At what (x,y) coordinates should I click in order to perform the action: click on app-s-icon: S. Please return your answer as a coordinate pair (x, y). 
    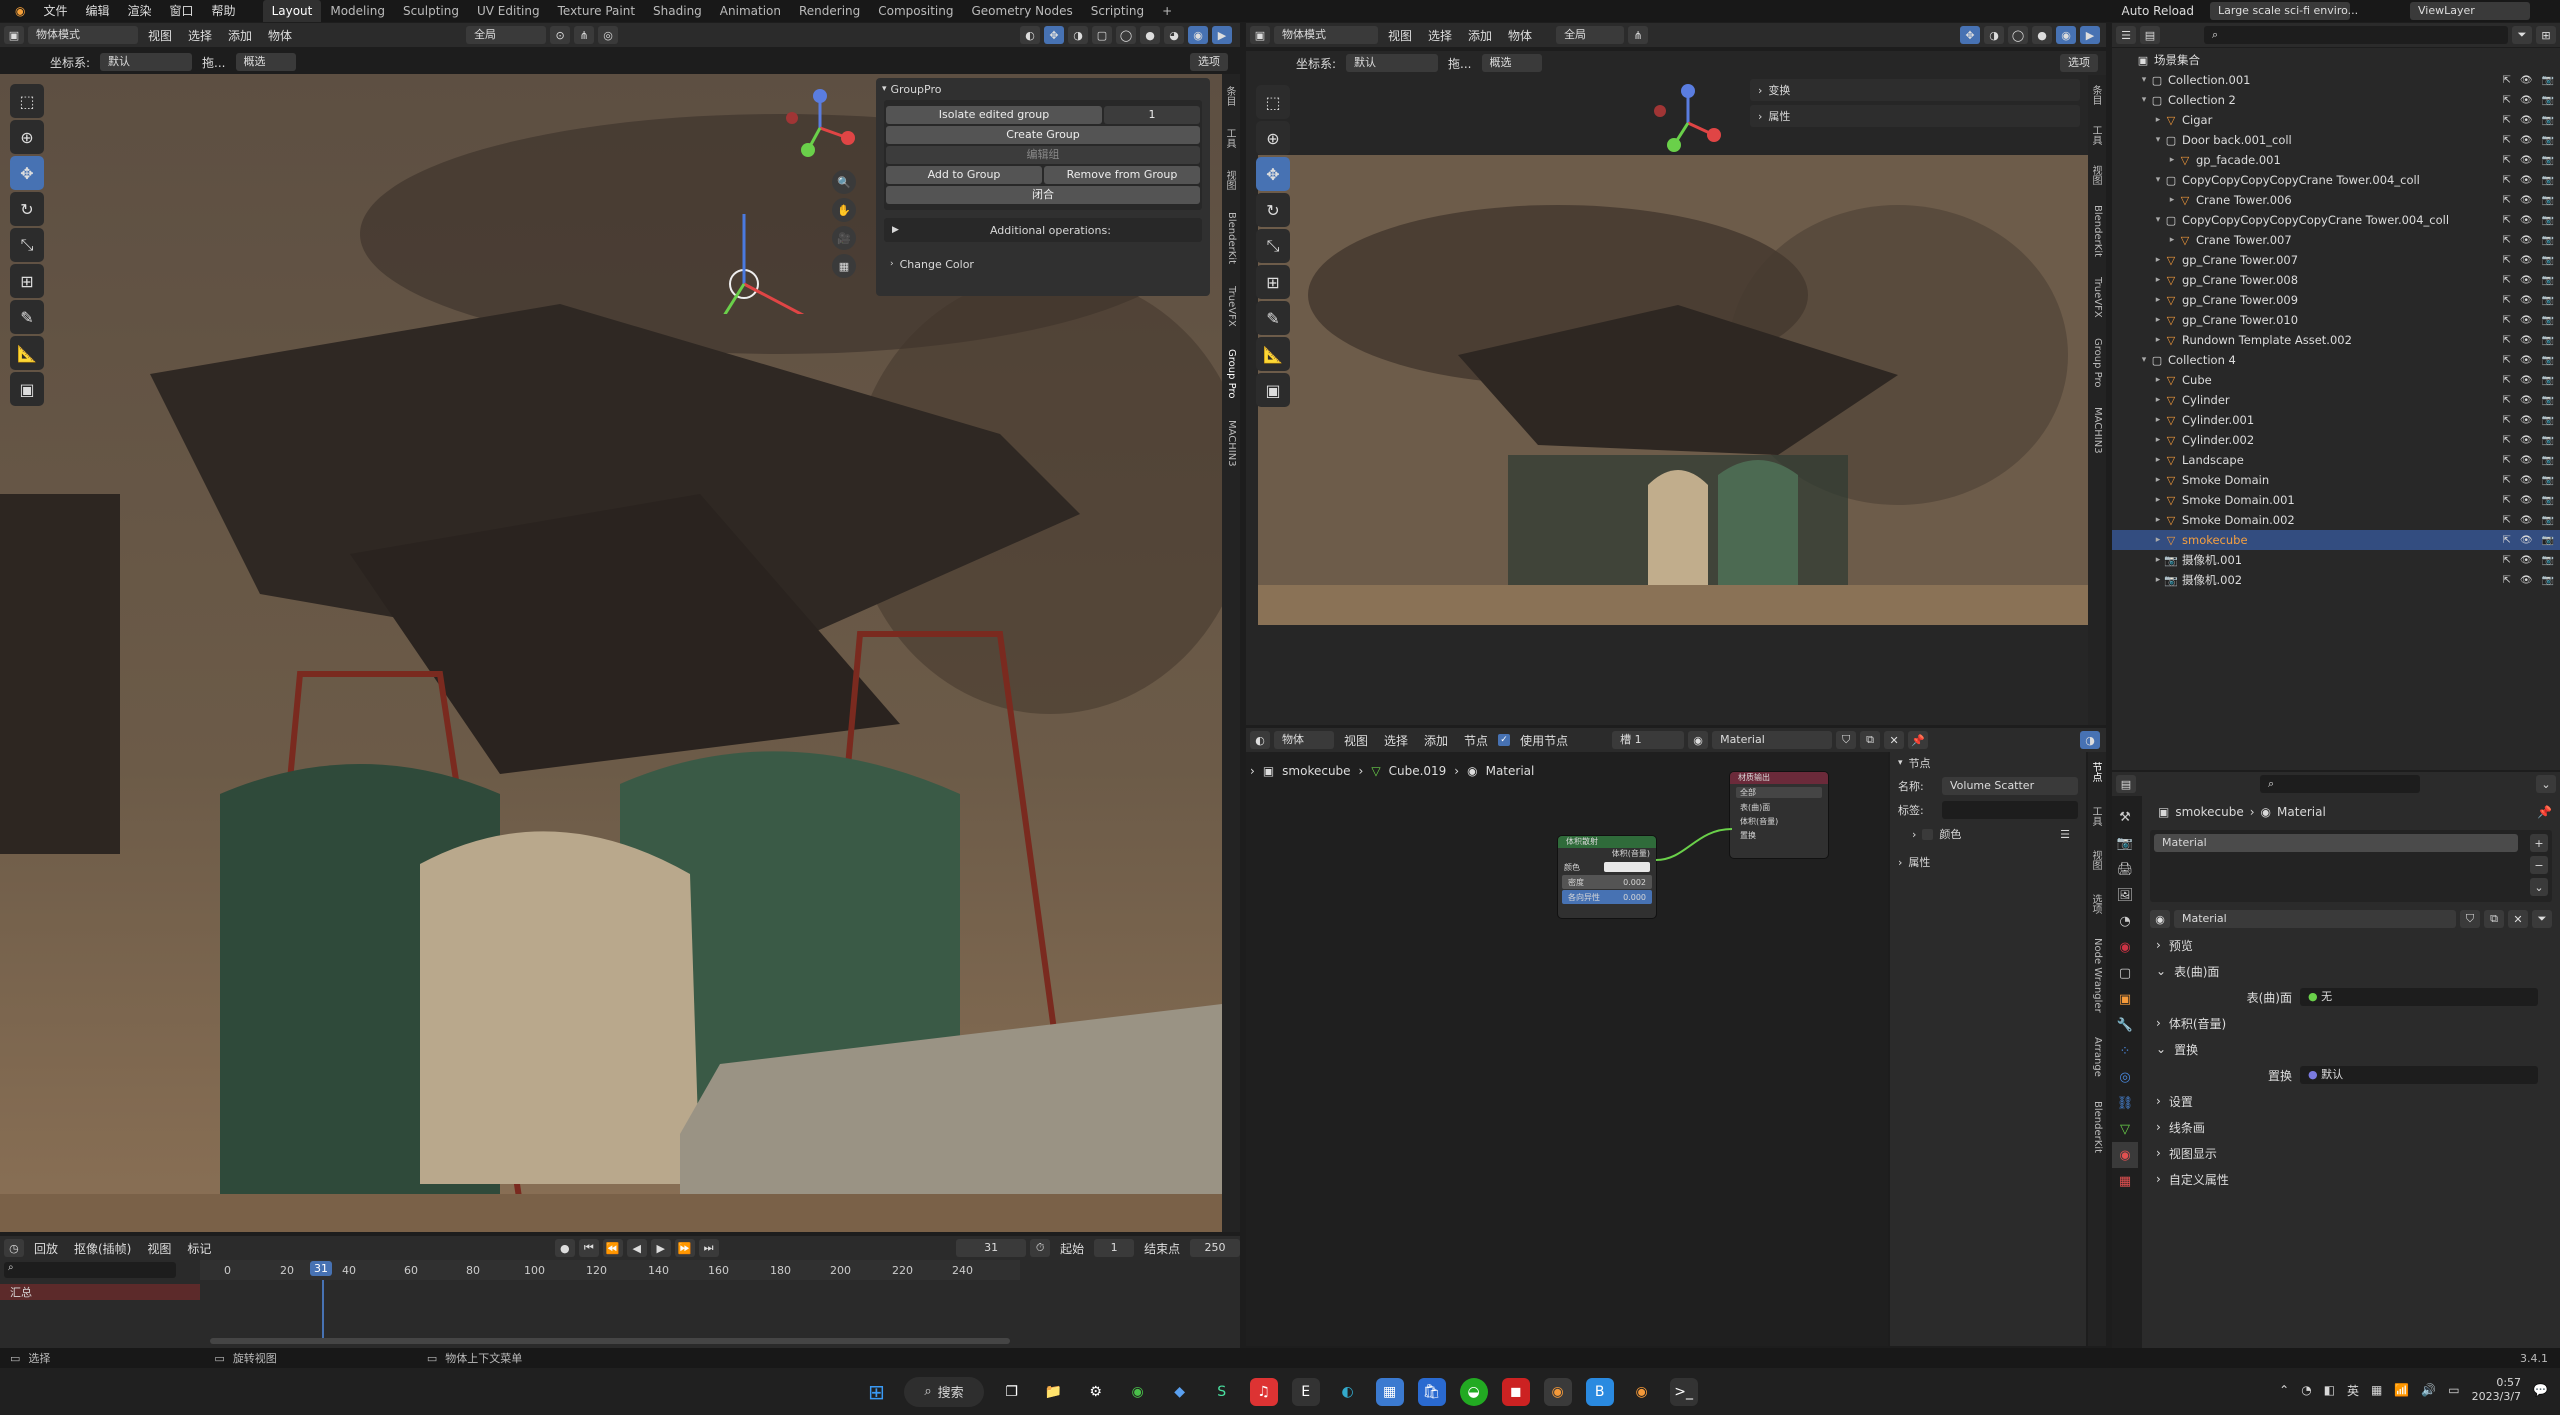
    Looking at the image, I should click on (1222, 1392).